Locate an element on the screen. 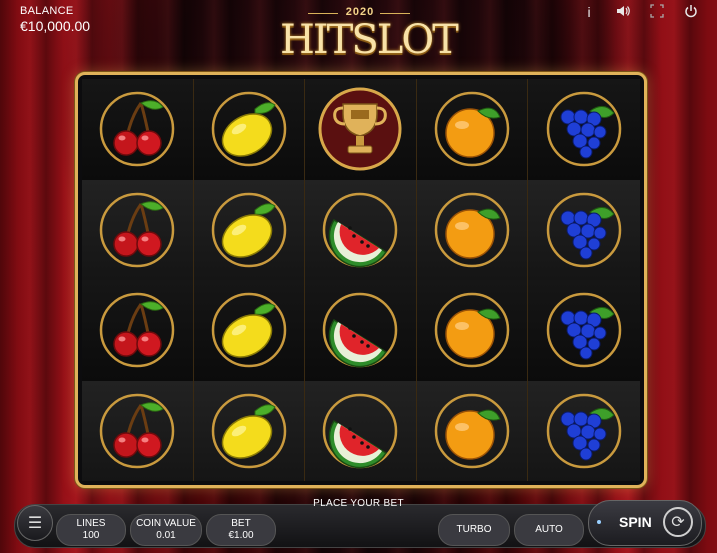 Image resolution: width=717 pixels, height=553 pixels. spin-indicator is located at coordinates (599, 522).